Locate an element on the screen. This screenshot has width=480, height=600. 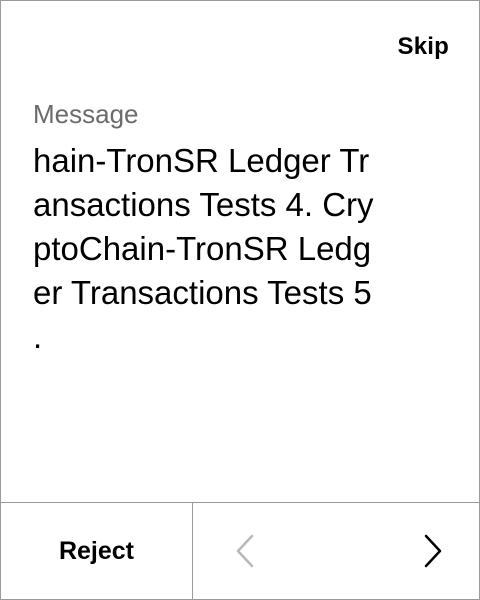
previous-page-button is located at coordinates (245, 551).